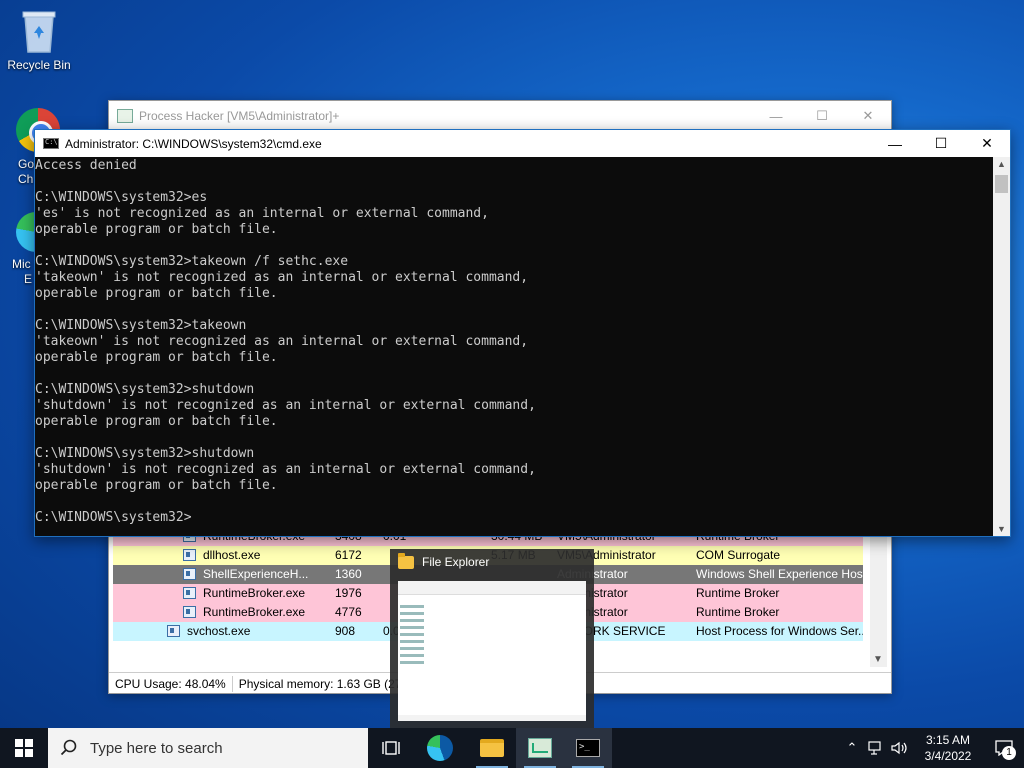 Image resolution: width=1024 pixels, height=768 pixels. What do you see at coordinates (39, 32) in the screenshot?
I see `recycle-bin-icon` at bounding box center [39, 32].